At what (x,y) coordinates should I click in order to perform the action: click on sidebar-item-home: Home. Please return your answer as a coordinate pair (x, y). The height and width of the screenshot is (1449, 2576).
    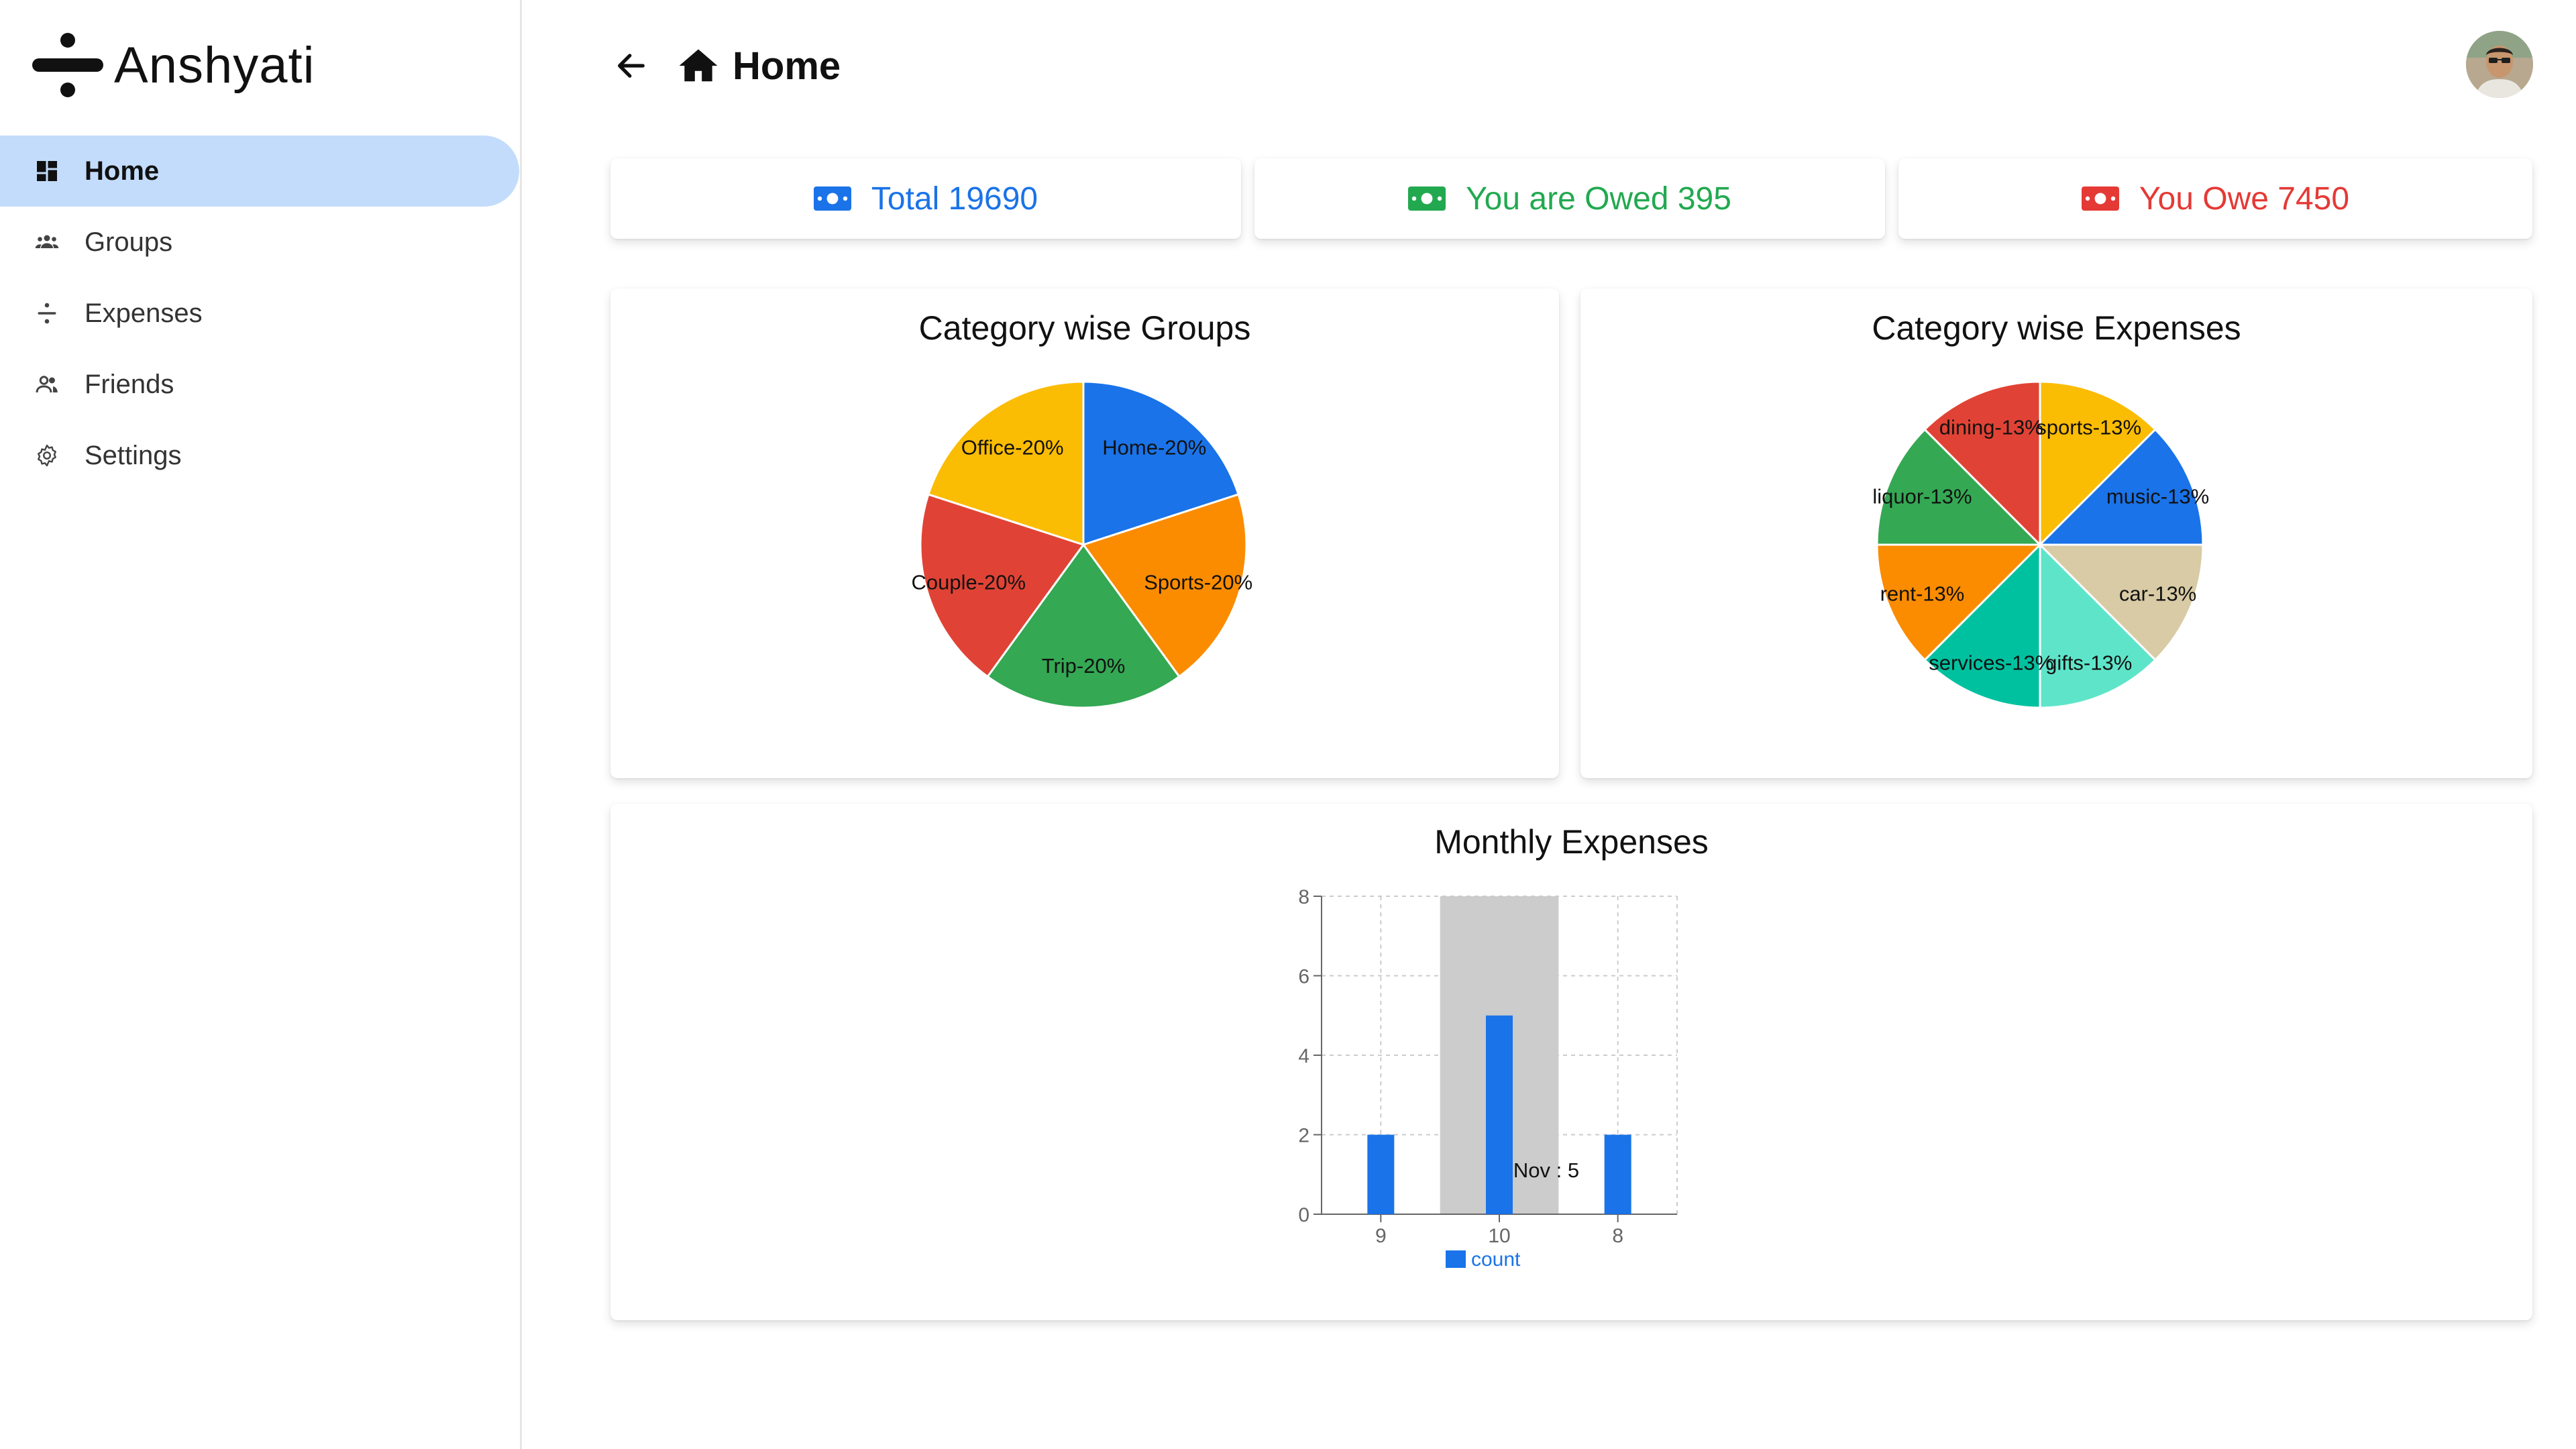
    Looking at the image, I should click on (259, 171).